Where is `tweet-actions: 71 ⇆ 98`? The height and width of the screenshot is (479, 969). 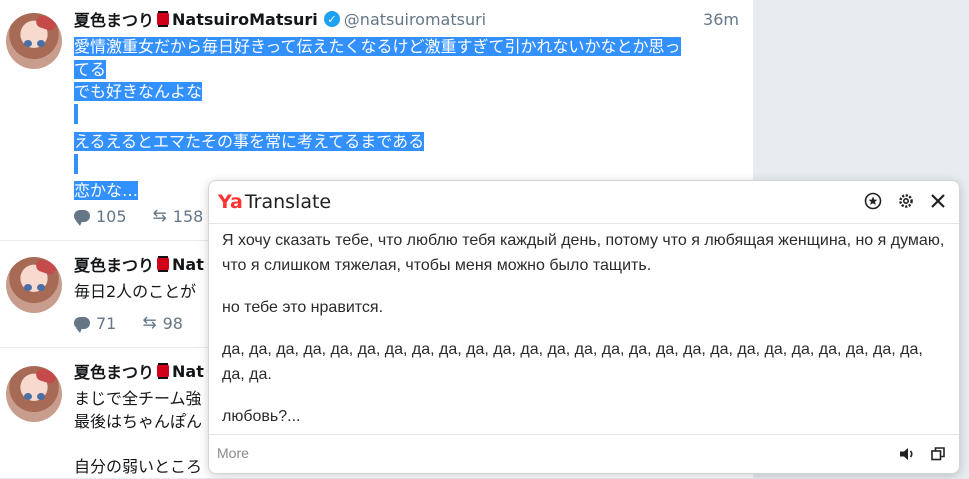 tweet-actions: 71 ⇆ 98 is located at coordinates (141, 323).